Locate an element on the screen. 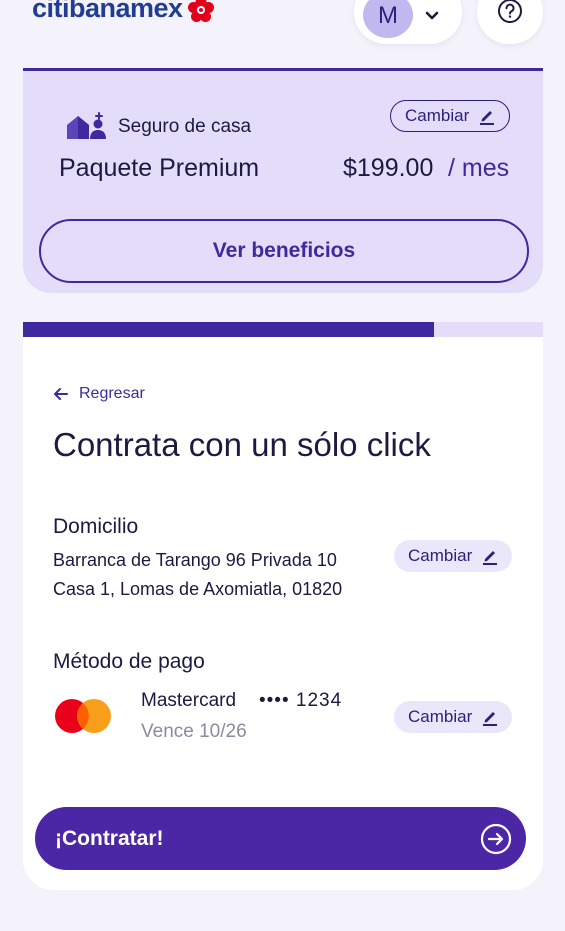  payment-heading: Método de pago is located at coordinates (129, 661).